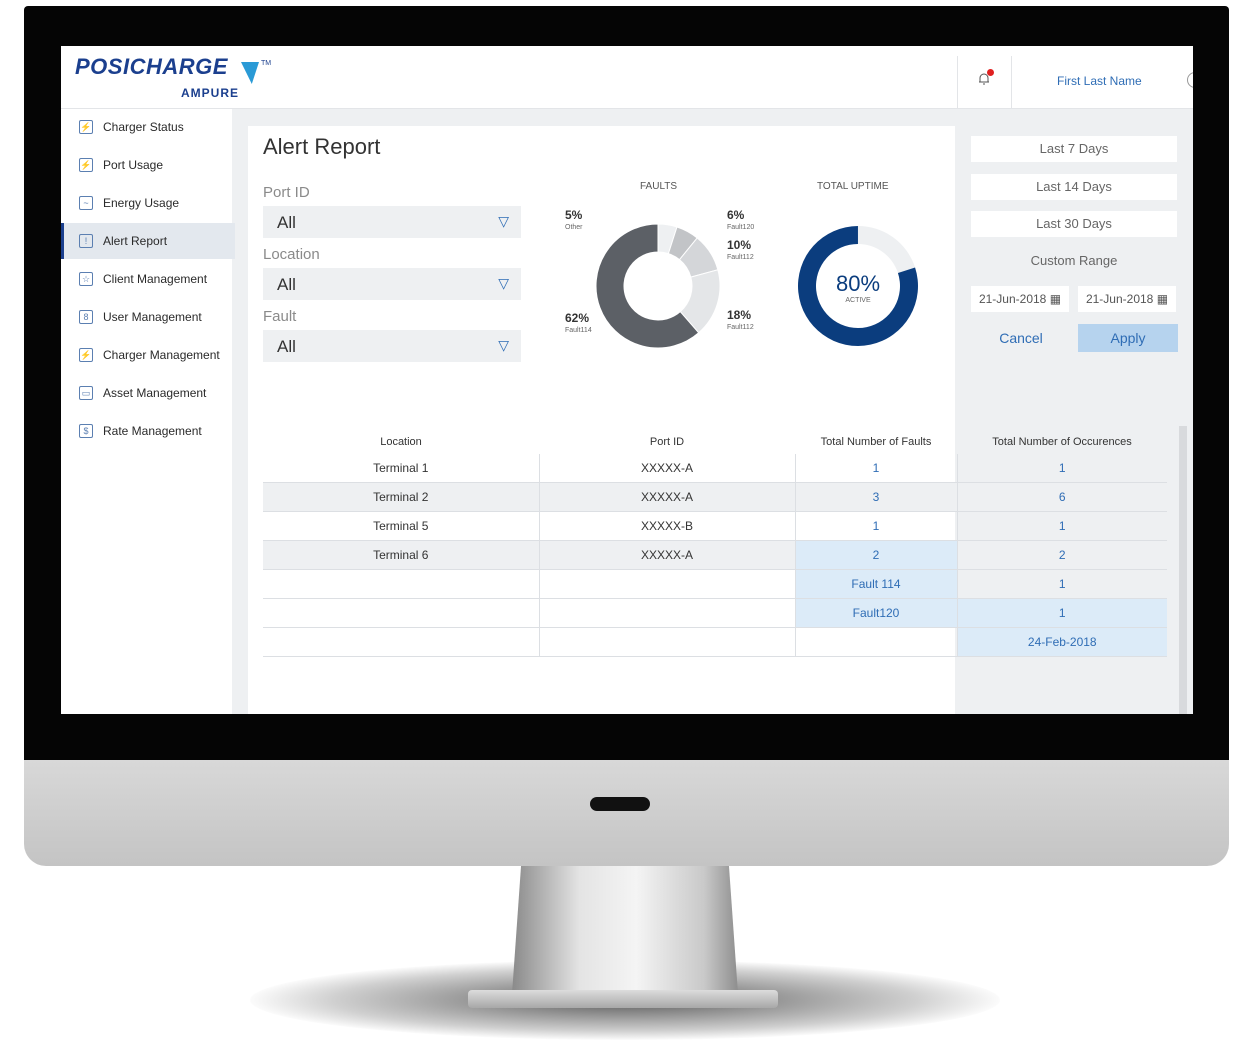 This screenshot has height=1048, width=1238. Describe the element at coordinates (626, 813) in the screenshot. I see `monitor-chin` at that location.